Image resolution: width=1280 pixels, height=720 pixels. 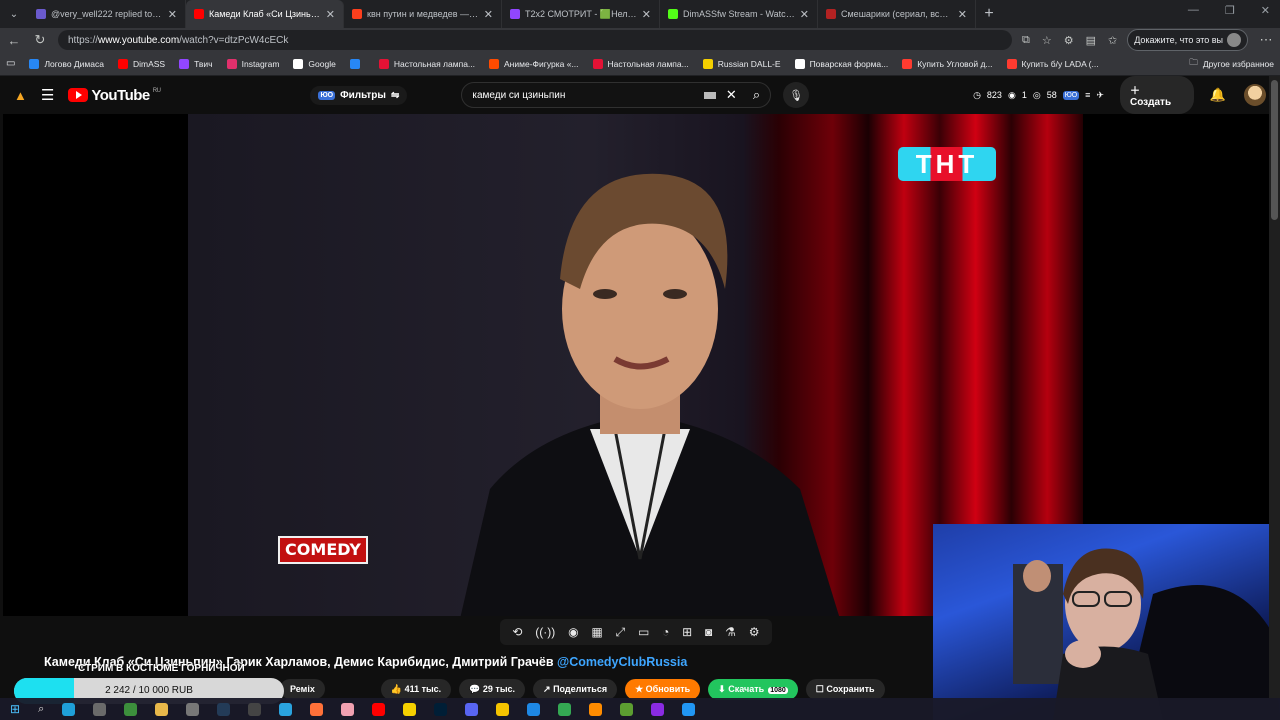 What do you see at coordinates (162, 709) in the screenshot?
I see `files-taskbar-icon` at bounding box center [162, 709].